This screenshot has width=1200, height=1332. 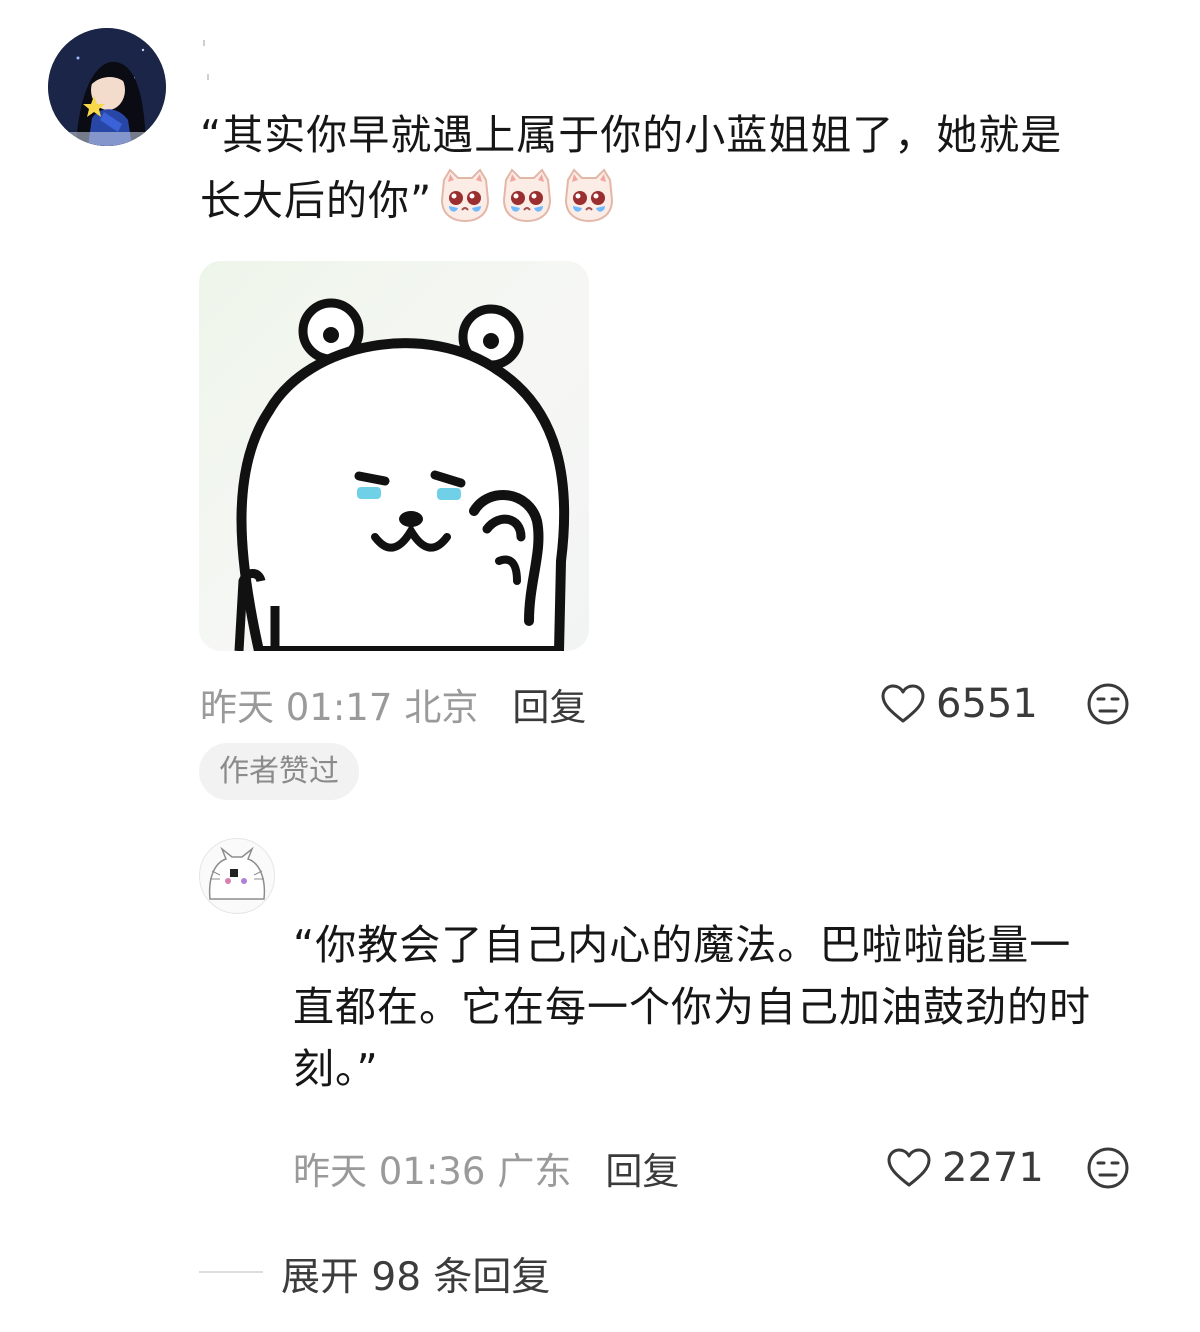 What do you see at coordinates (631, 135) in the screenshot?
I see `comment-text-line: “其实你早就遇上属于你的小蓝姐姐了，她就是` at bounding box center [631, 135].